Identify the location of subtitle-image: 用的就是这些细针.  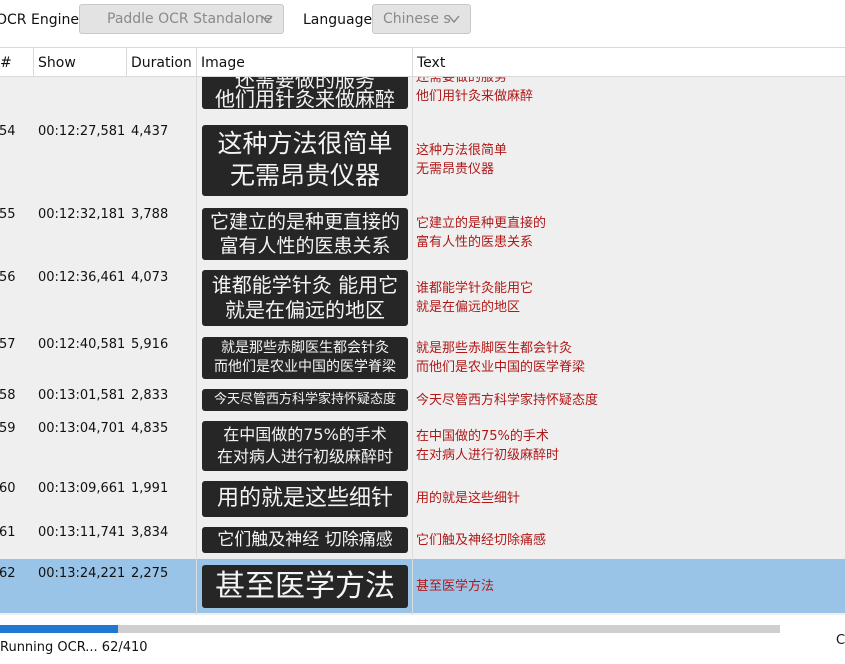
(305, 499).